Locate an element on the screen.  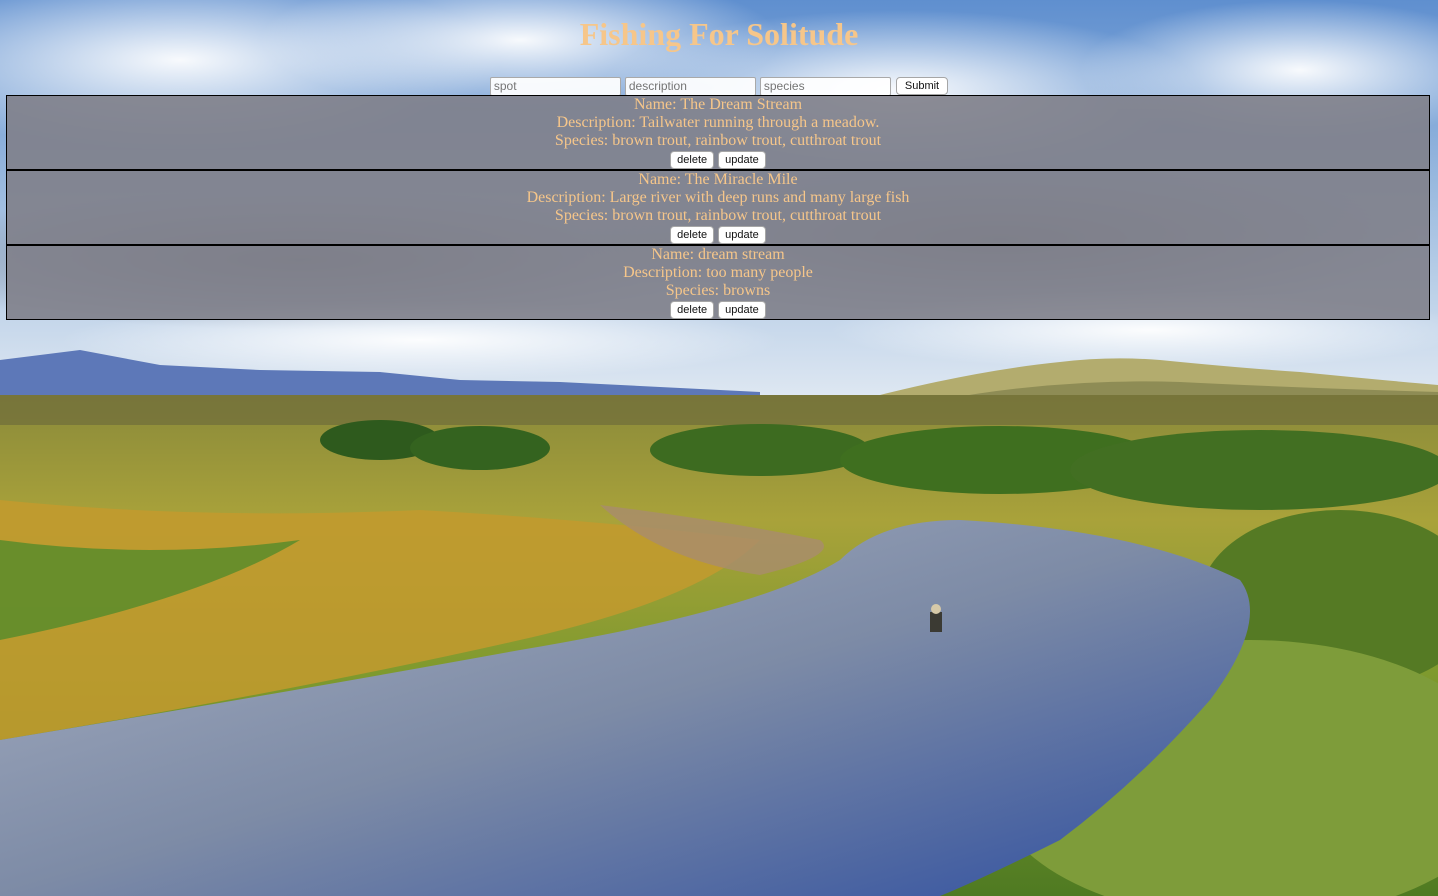
spot-name: Name: The Miracle Mile is located at coordinates (718, 179).